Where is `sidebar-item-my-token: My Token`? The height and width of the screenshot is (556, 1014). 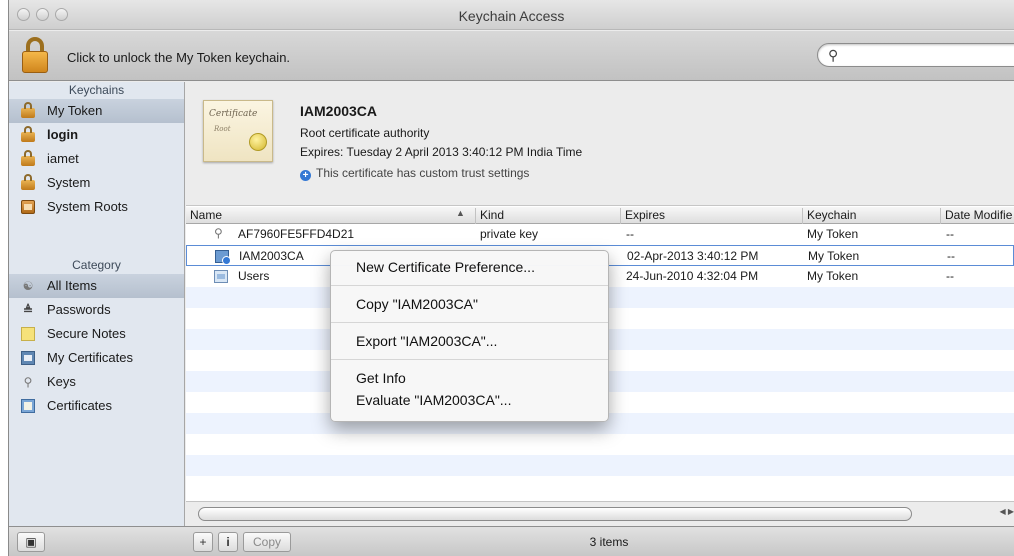 sidebar-item-my-token: My Token is located at coordinates (96, 111).